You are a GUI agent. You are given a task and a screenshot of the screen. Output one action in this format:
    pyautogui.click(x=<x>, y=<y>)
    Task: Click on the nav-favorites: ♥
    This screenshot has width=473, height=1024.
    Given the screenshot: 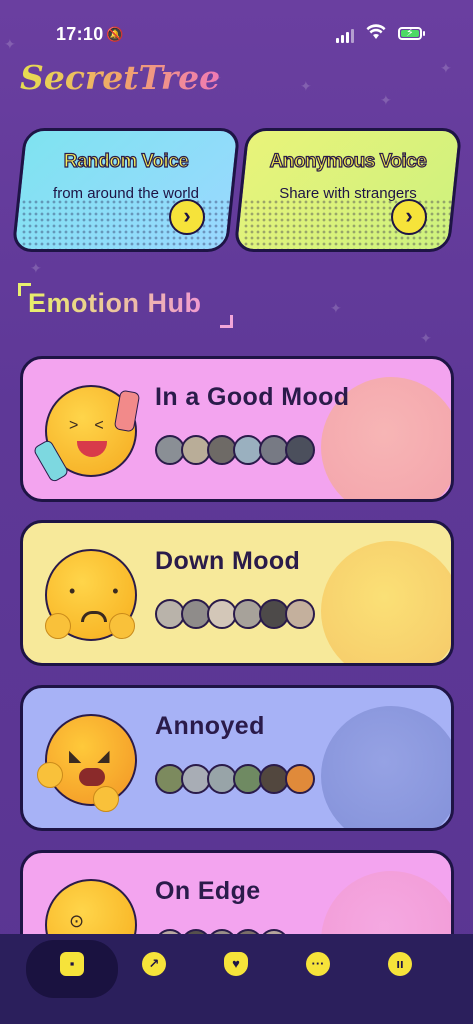 What is the action you would take?
    pyautogui.click(x=236, y=964)
    